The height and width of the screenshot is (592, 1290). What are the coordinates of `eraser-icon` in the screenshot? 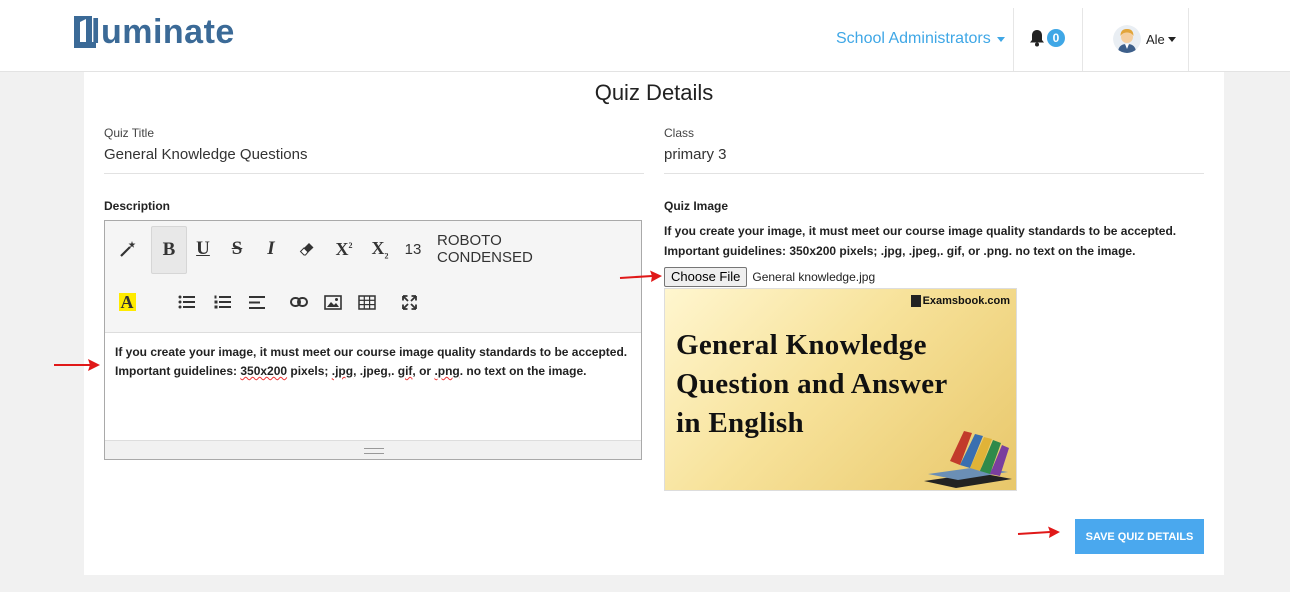 It's located at (306, 249).